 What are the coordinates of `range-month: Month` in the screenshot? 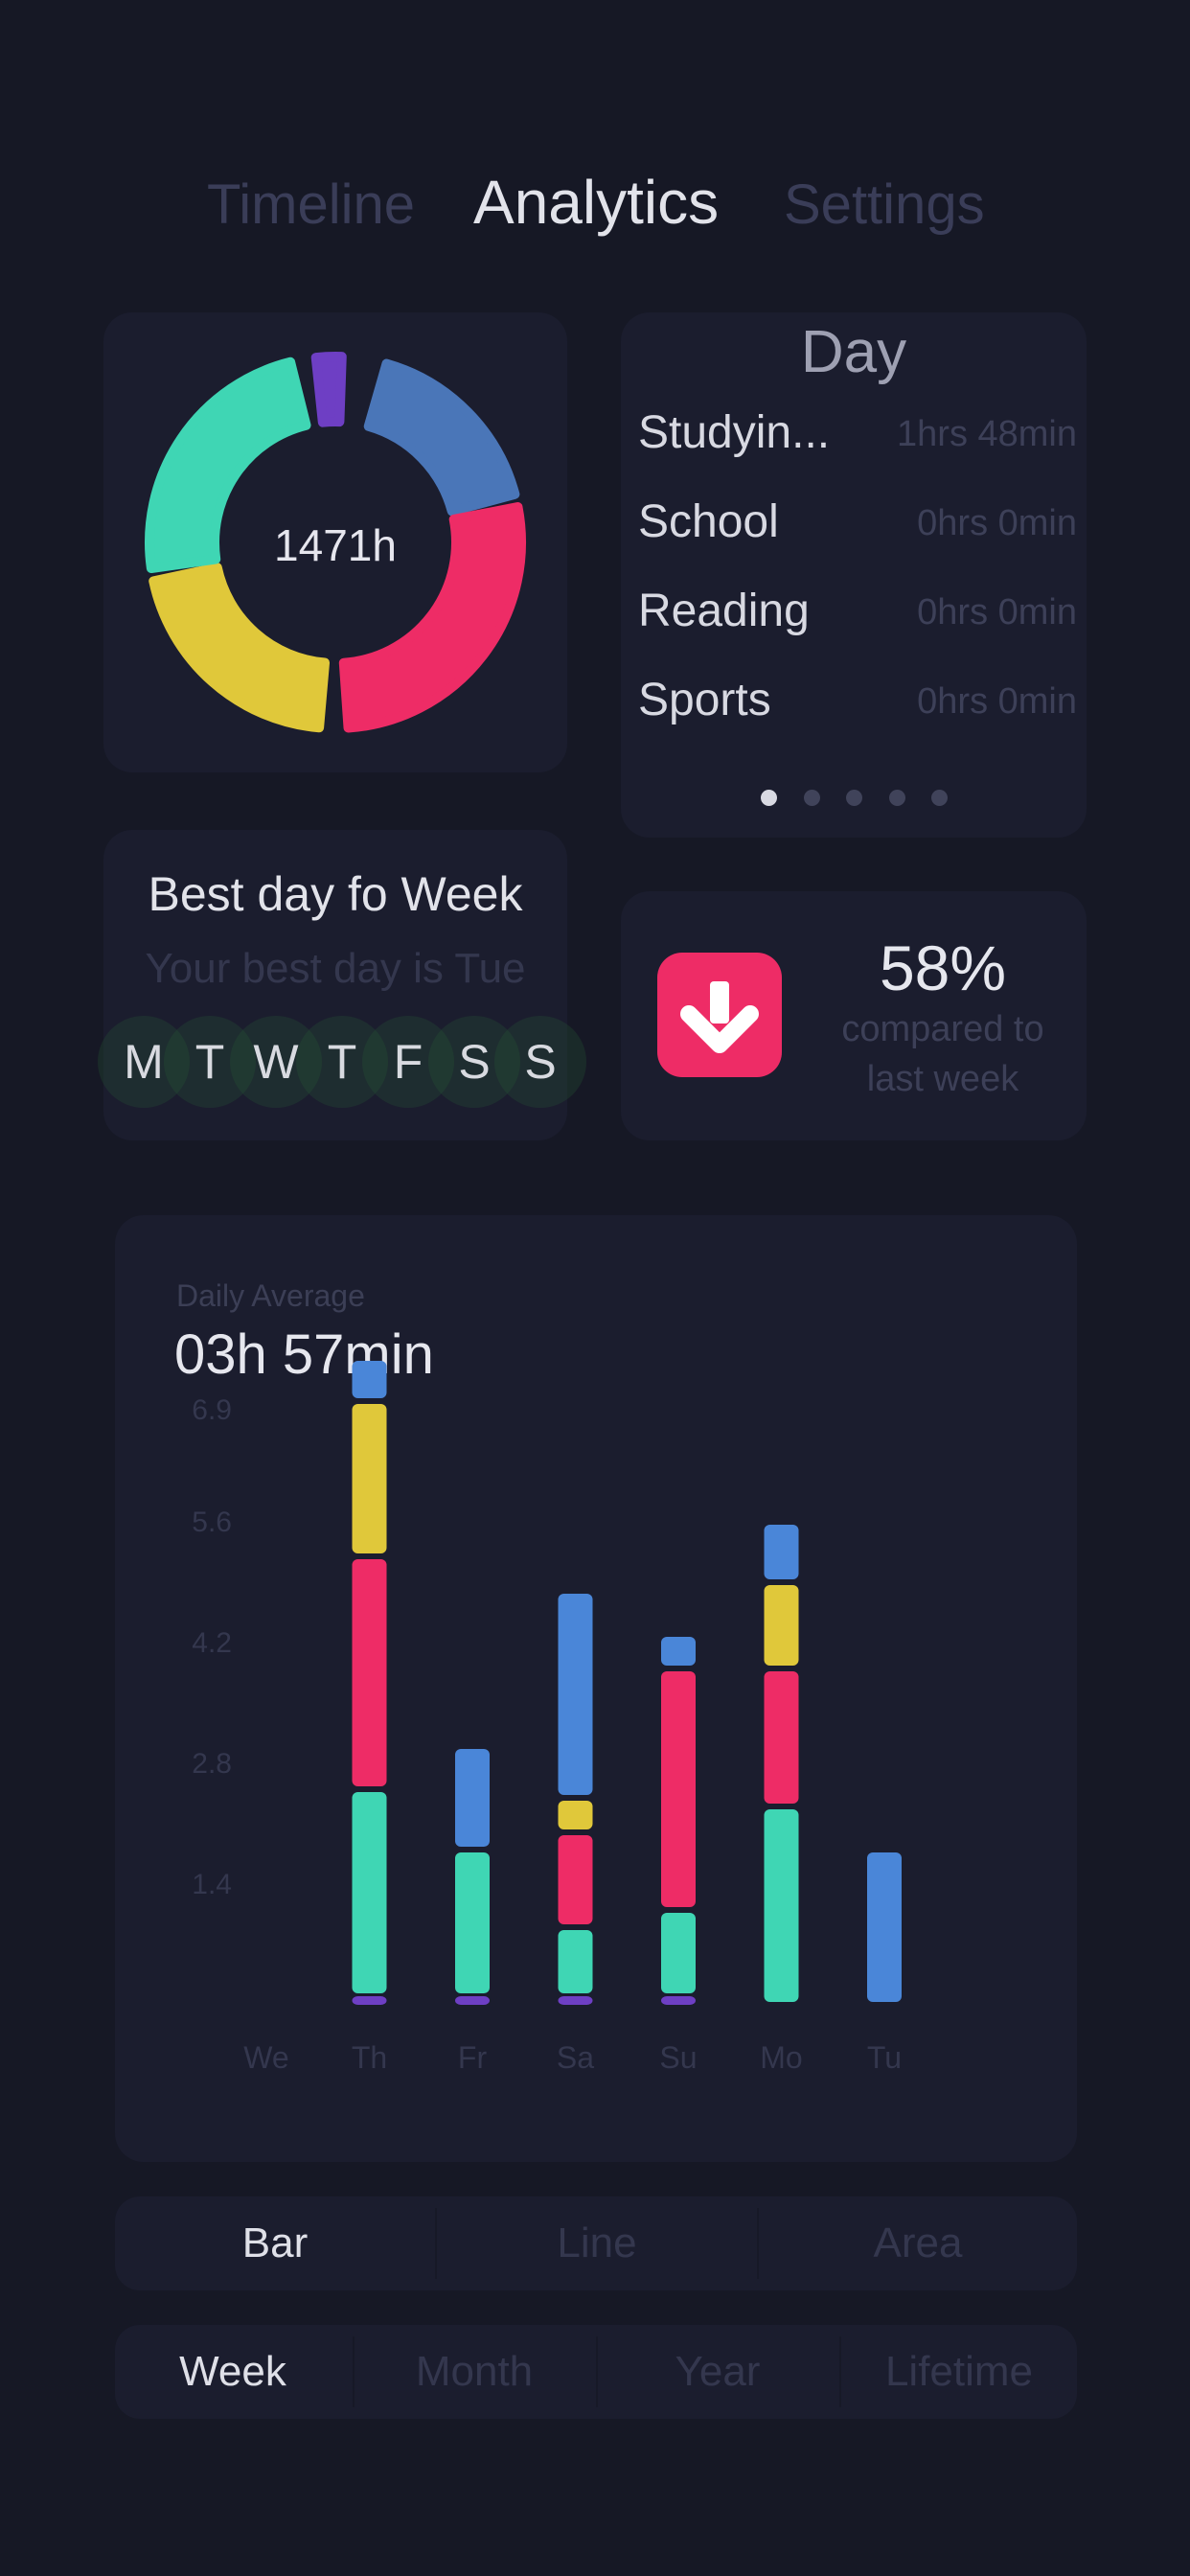 It's located at (475, 2372).